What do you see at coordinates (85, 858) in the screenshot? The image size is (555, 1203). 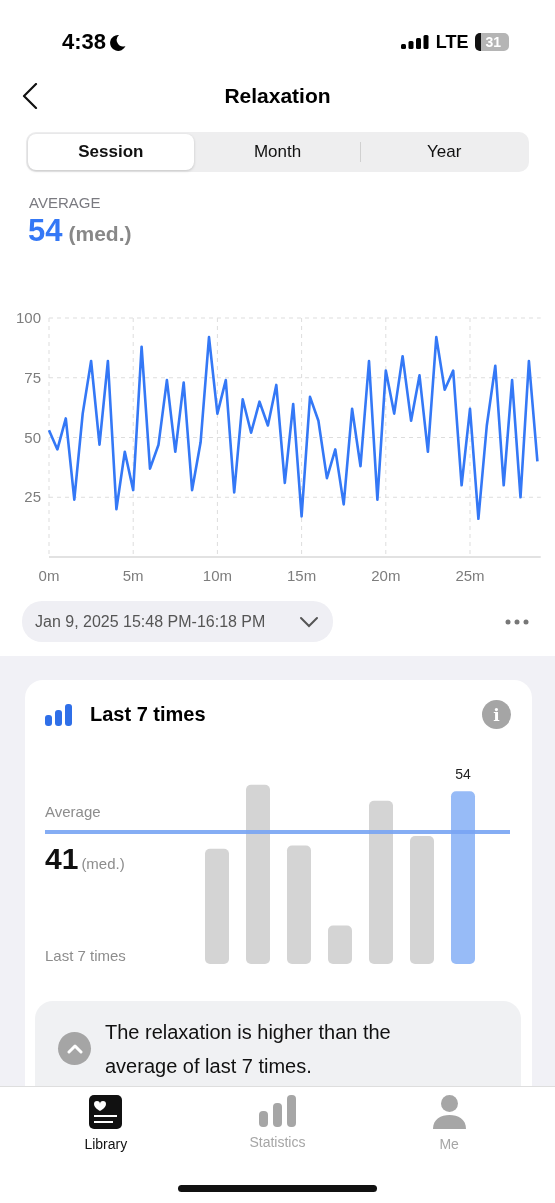 I see `average-number: 41(med.)` at bounding box center [85, 858].